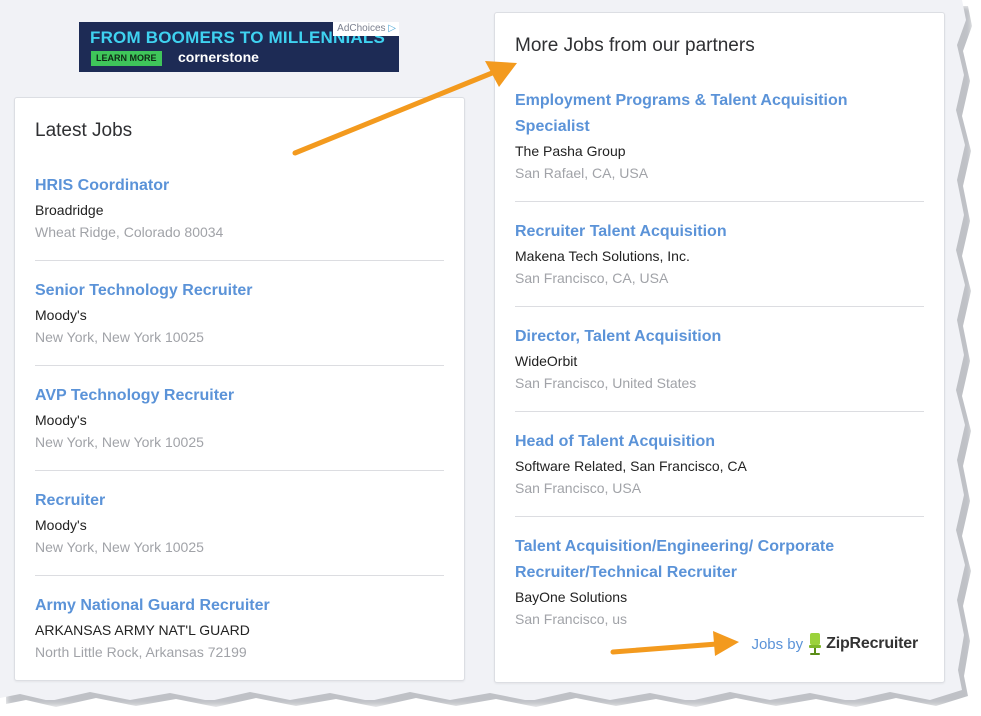 This screenshot has height=716, width=981. I want to click on adchoices-badge: AdChoices ▷, so click(366, 29).